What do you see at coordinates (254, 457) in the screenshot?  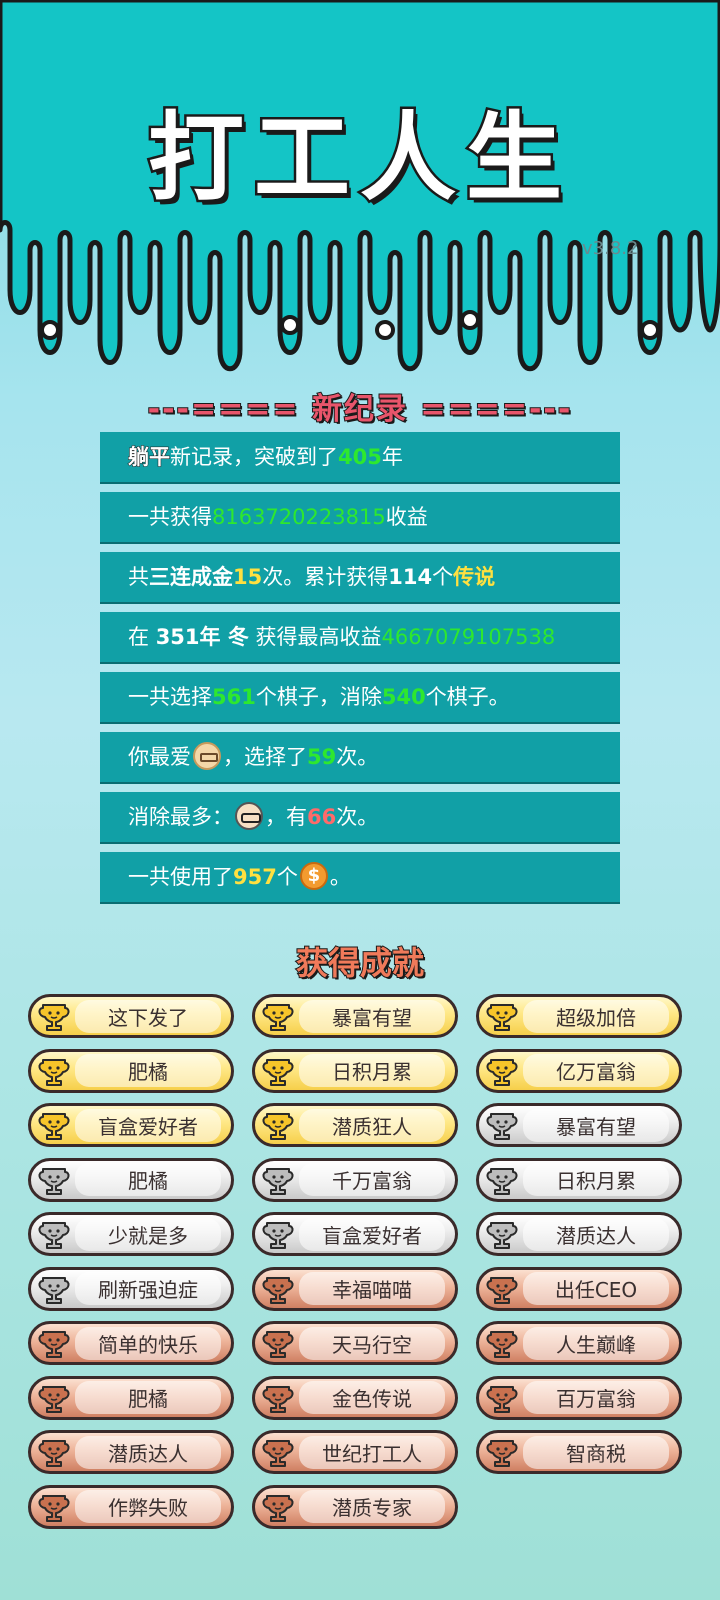 I see `record-text: 新记录，突破到了` at bounding box center [254, 457].